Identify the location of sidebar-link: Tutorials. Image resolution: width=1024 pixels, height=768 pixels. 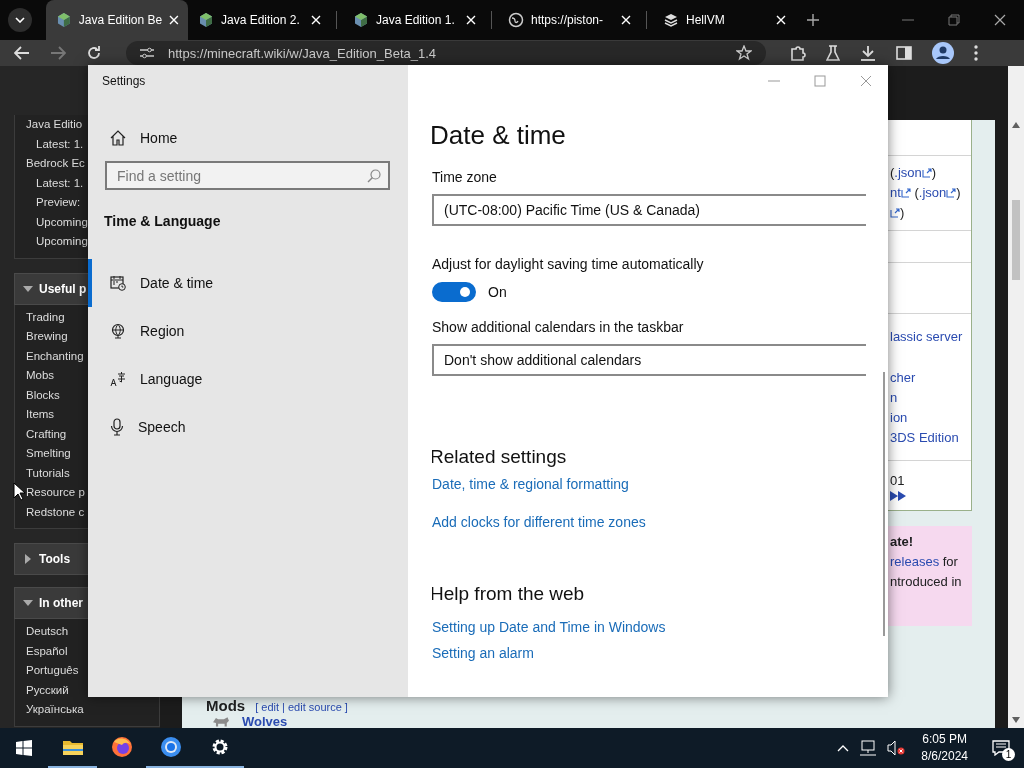
(48, 473).